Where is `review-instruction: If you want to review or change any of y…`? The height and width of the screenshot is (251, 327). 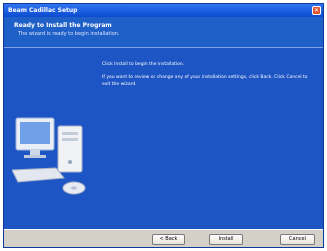 review-instruction: If you want to review or change any of y… is located at coordinates (205, 81).